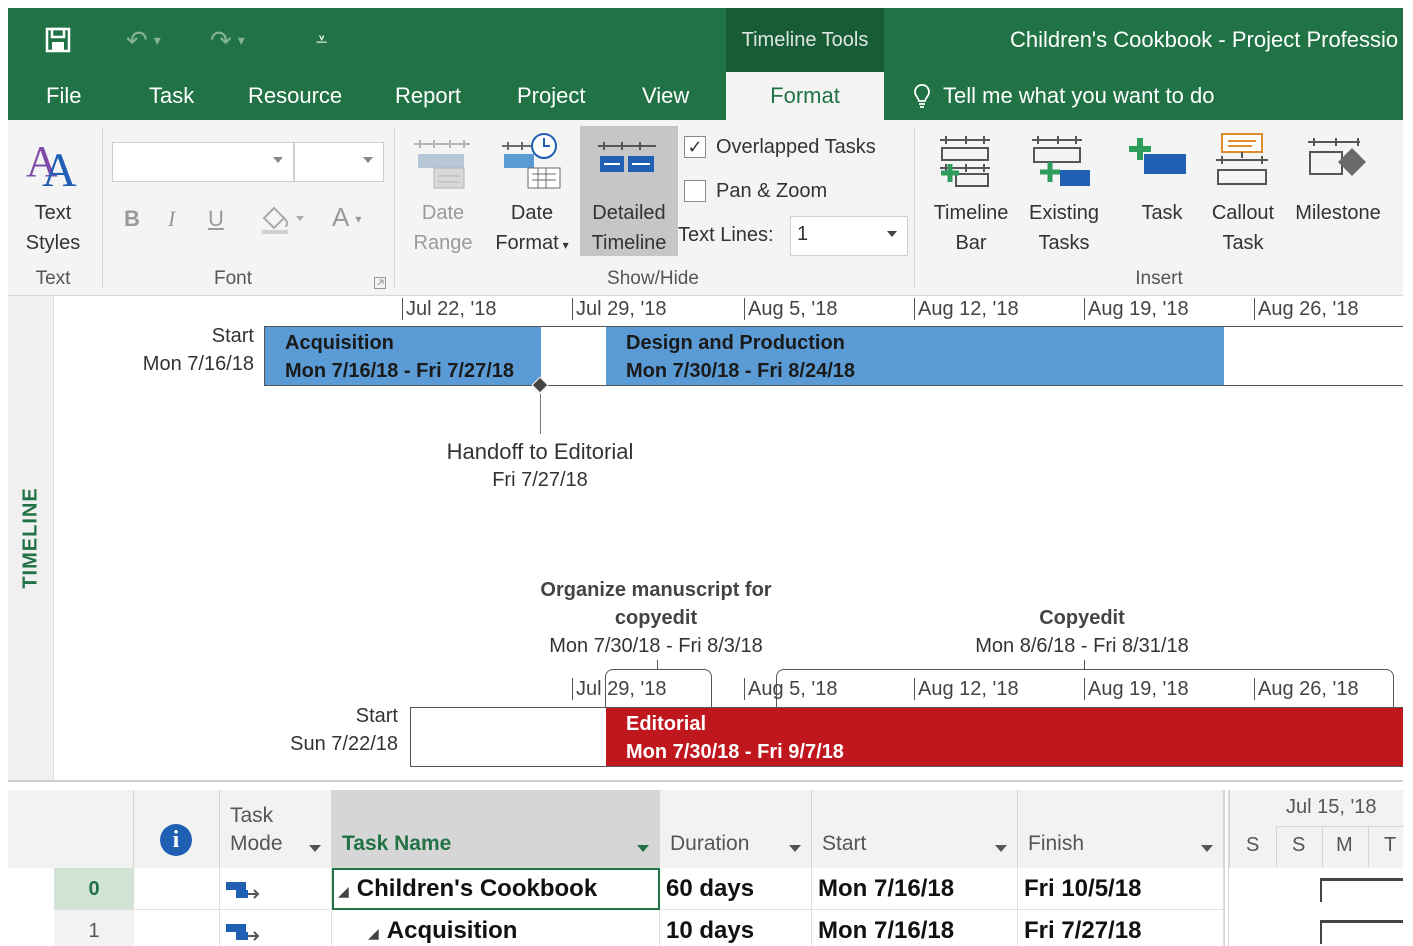  Describe the element at coordinates (295, 96) in the screenshot. I see `tab-resource: Resource` at that location.